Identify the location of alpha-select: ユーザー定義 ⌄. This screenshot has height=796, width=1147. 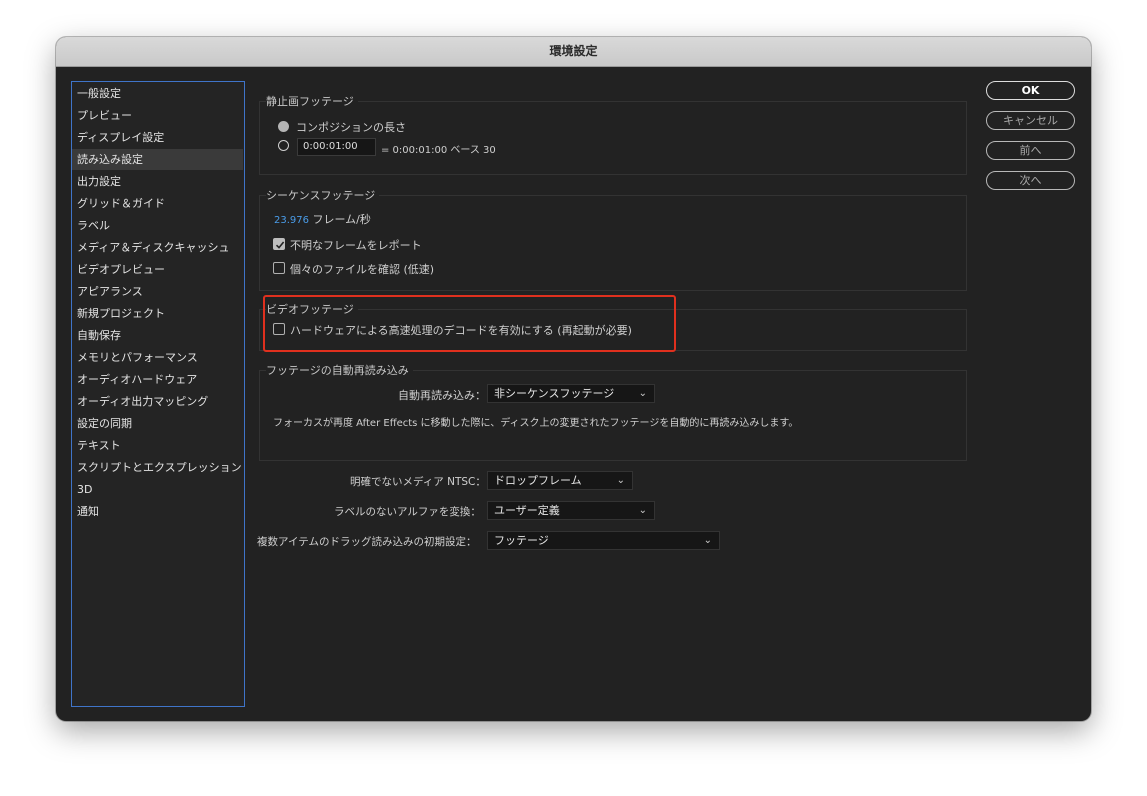
(571, 510).